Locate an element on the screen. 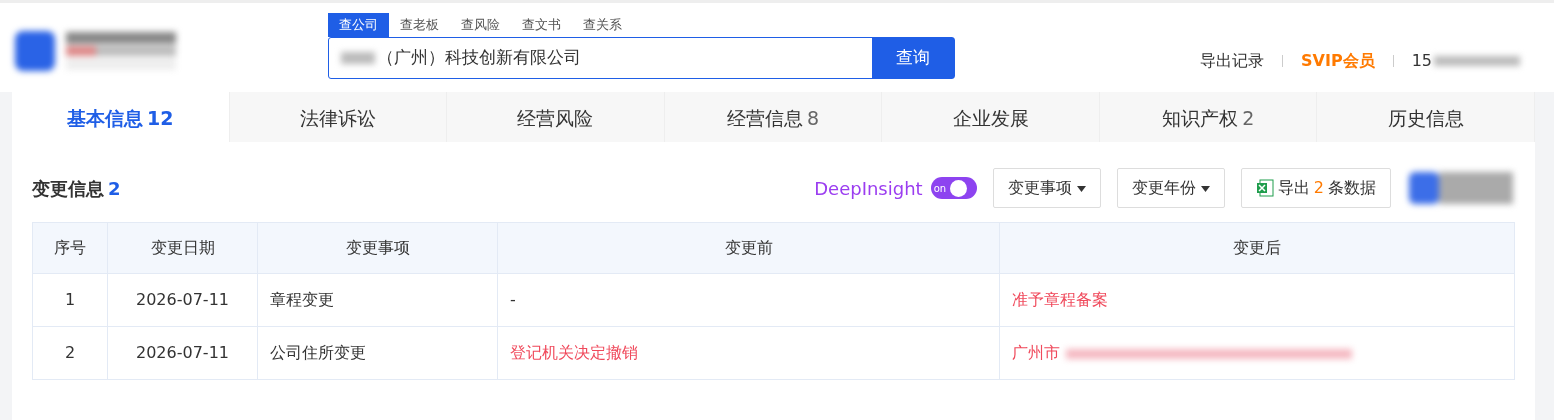 This screenshot has width=1554, height=420. deepinsight-label: DeepInsight is located at coordinates (868, 188).